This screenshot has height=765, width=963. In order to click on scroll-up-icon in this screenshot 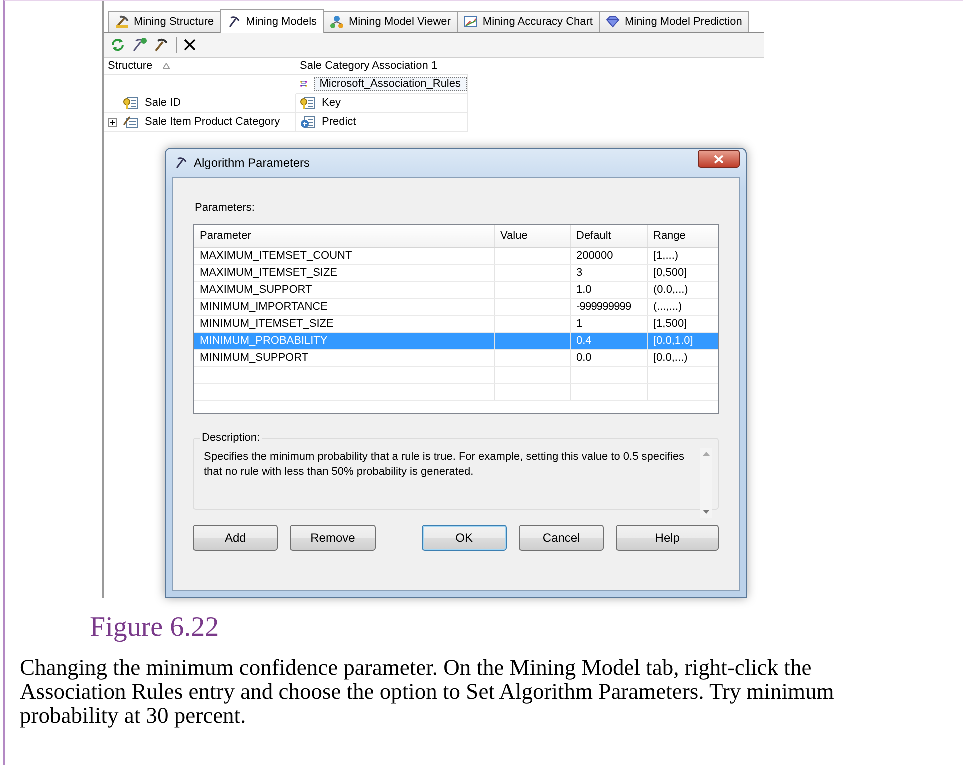, I will do `click(706, 454)`.